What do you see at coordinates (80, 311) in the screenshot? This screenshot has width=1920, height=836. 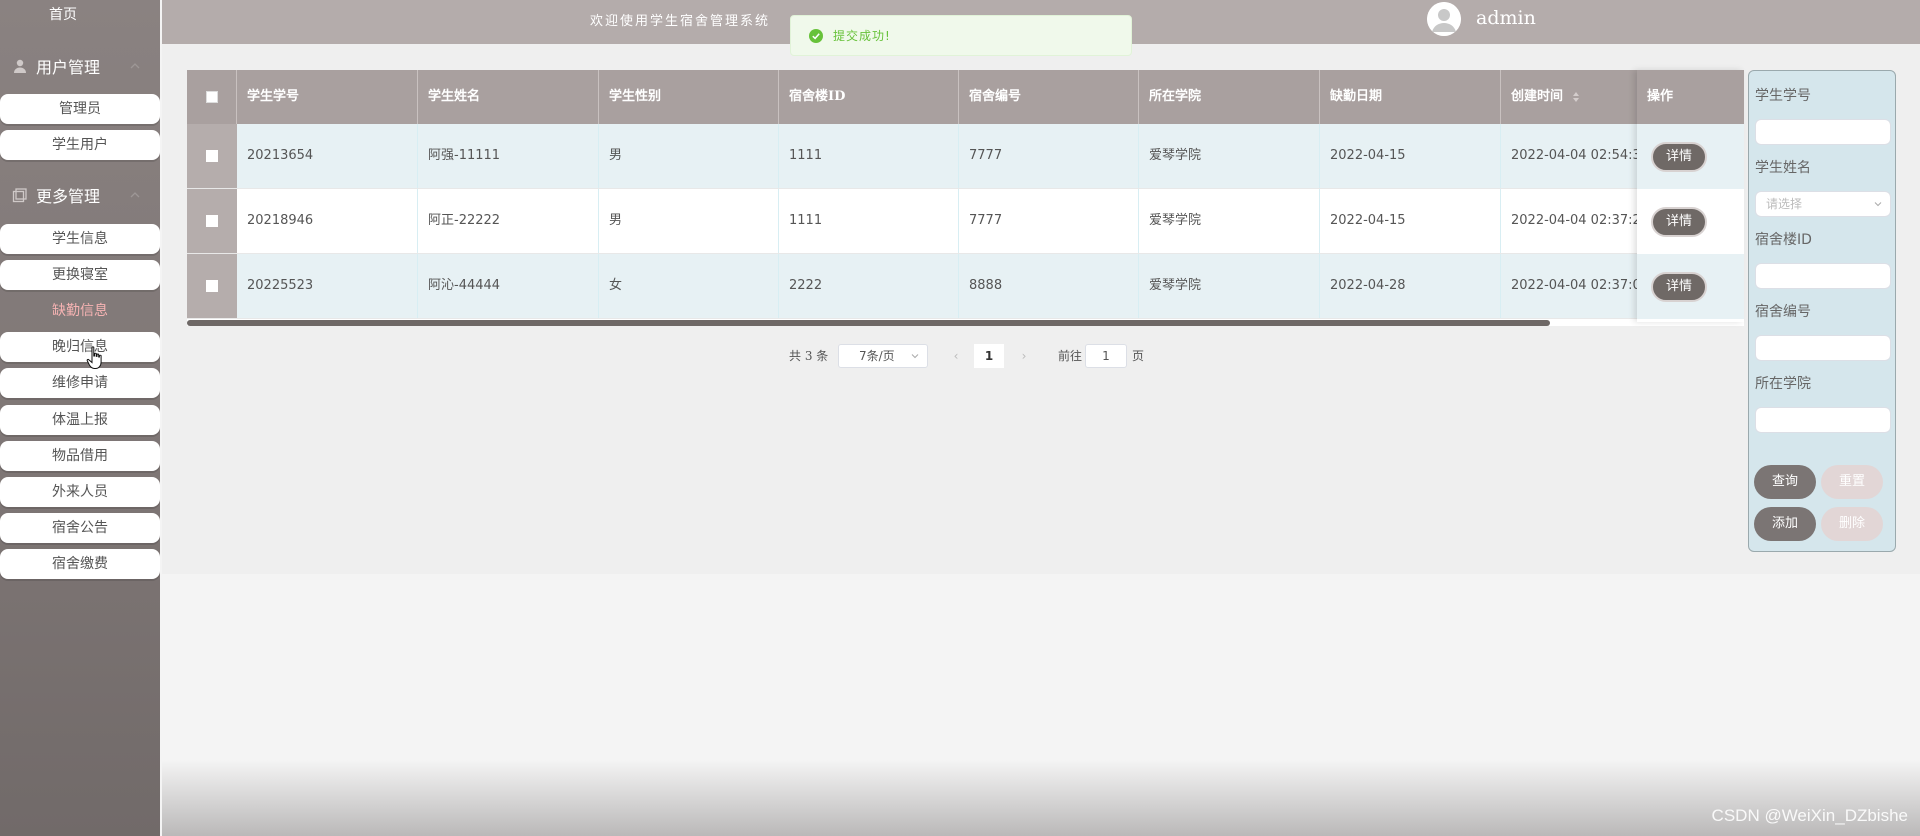 I see `sidebar-item-absence-info: 缺勤信息` at bounding box center [80, 311].